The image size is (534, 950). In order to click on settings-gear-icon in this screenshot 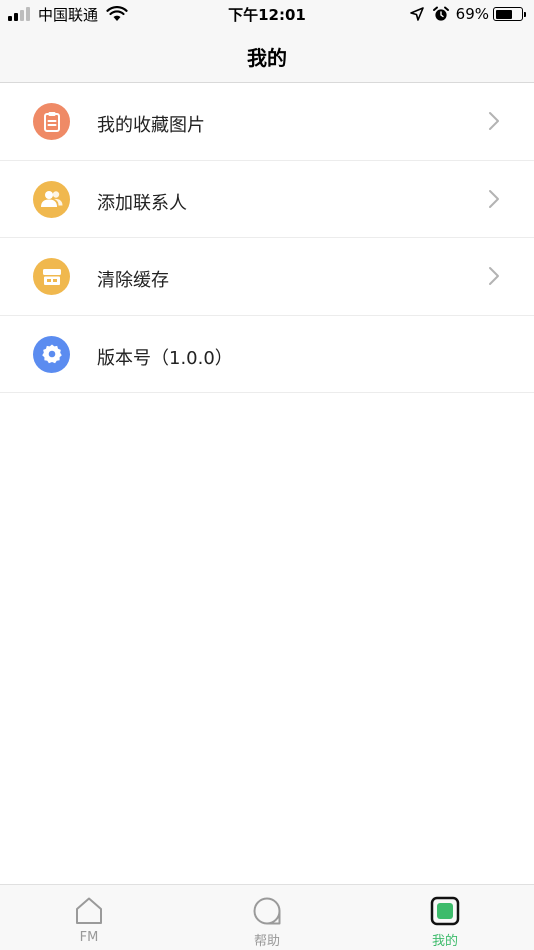, I will do `click(51, 354)`.